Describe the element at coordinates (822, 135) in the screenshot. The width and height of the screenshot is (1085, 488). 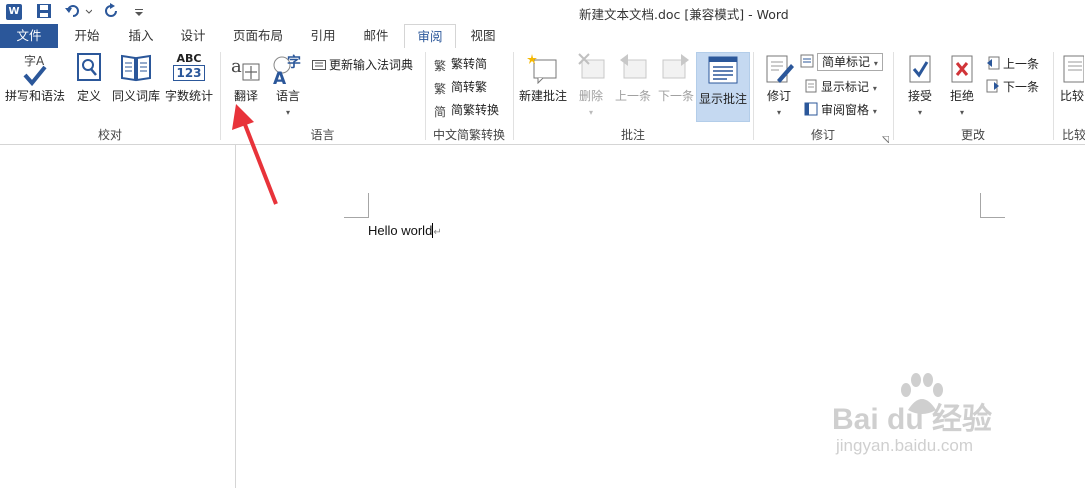
I see `group-label-tracking: 修订` at that location.